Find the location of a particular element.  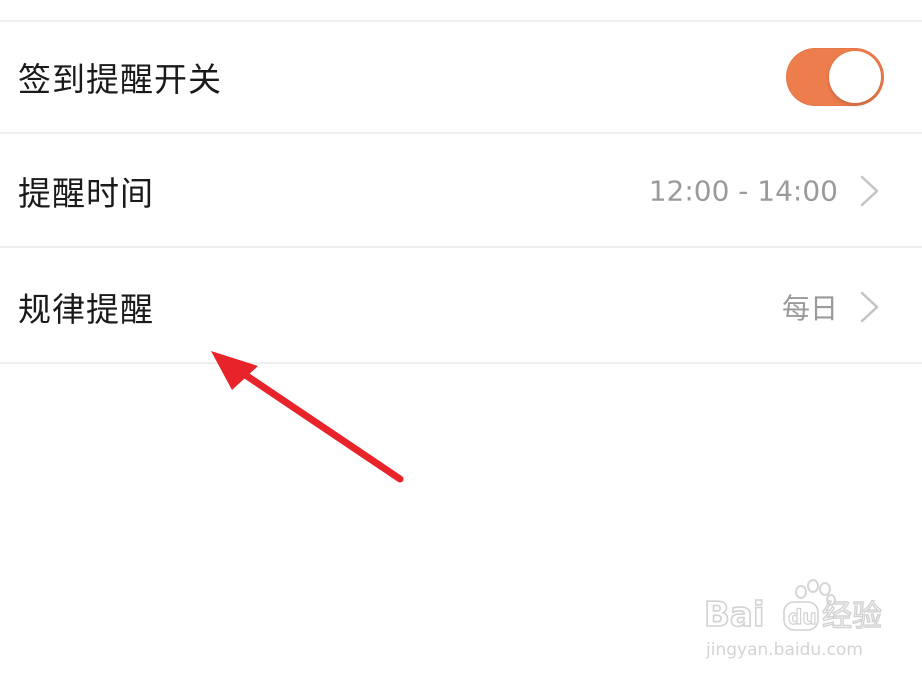

baidu-watermark: Bai du 经验 jingyan.baidu.com is located at coordinates (793, 619).